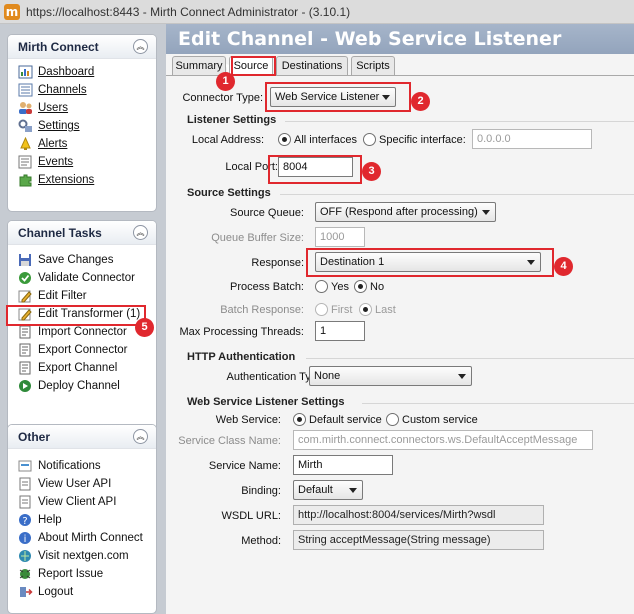  Describe the element at coordinates (87, 520) in the screenshot. I see `other-help: ? Help` at that location.